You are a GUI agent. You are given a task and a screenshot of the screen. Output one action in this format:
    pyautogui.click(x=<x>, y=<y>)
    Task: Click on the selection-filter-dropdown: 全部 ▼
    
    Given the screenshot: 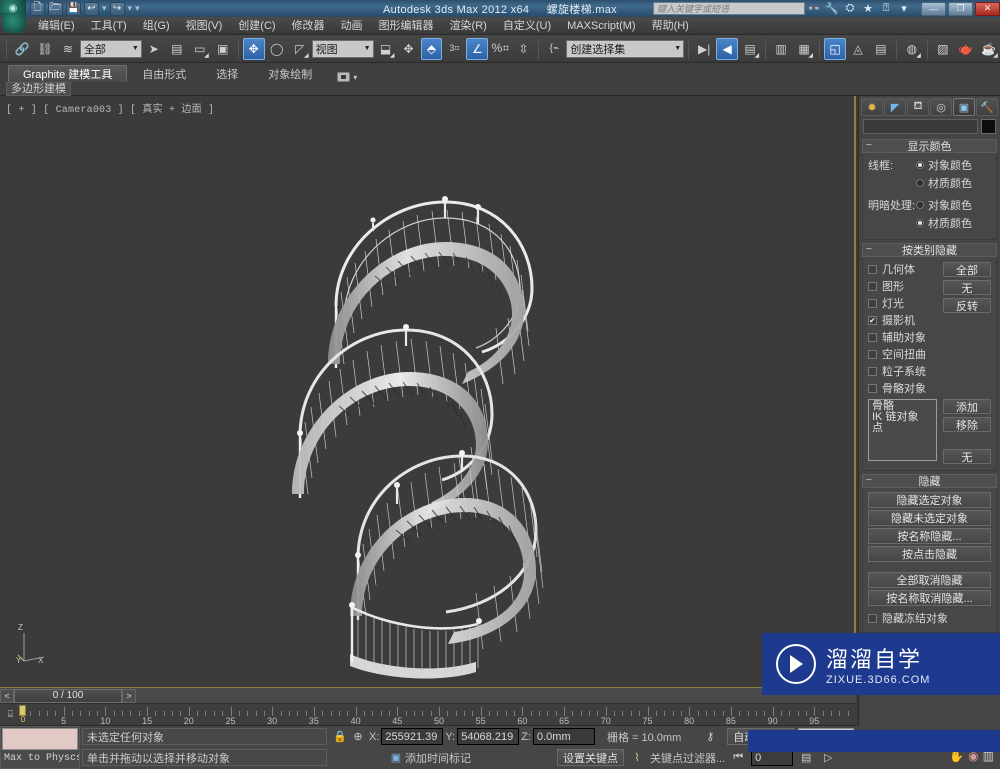 What is the action you would take?
    pyautogui.click(x=110, y=48)
    